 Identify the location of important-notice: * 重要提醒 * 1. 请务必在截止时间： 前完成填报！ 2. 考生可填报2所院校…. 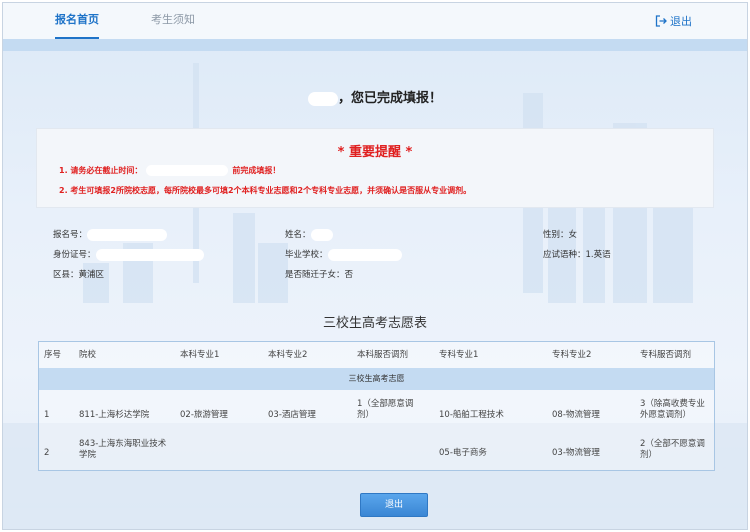
(375, 168).